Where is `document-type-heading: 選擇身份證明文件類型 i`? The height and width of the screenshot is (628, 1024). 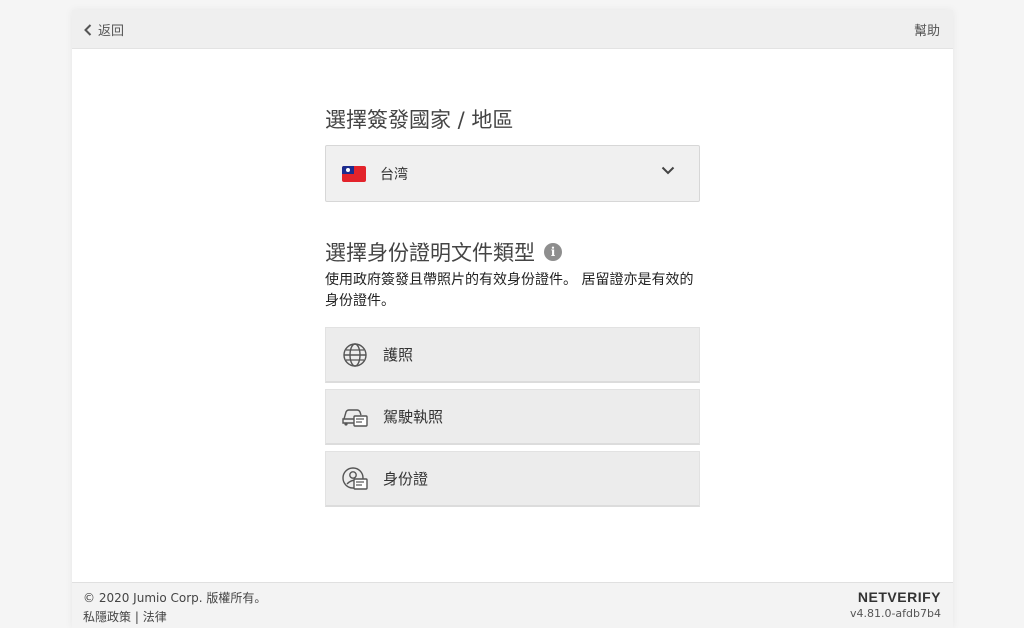
document-type-heading: 選擇身份證明文件類型 i is located at coordinates (443, 252).